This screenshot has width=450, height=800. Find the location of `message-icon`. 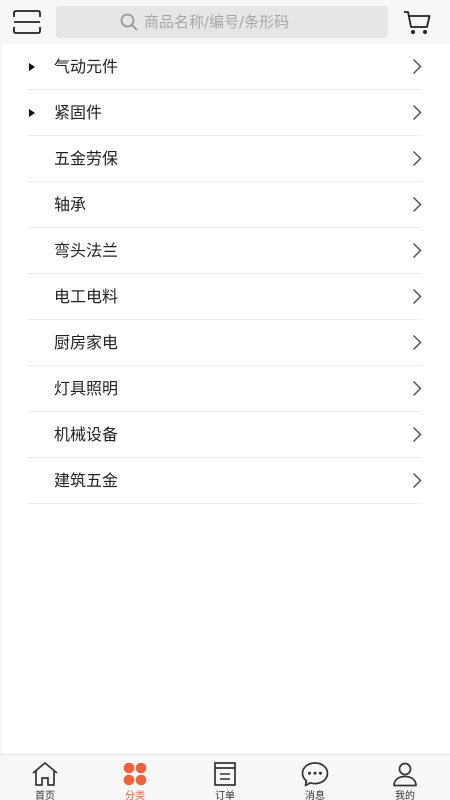

message-icon is located at coordinates (315, 774).